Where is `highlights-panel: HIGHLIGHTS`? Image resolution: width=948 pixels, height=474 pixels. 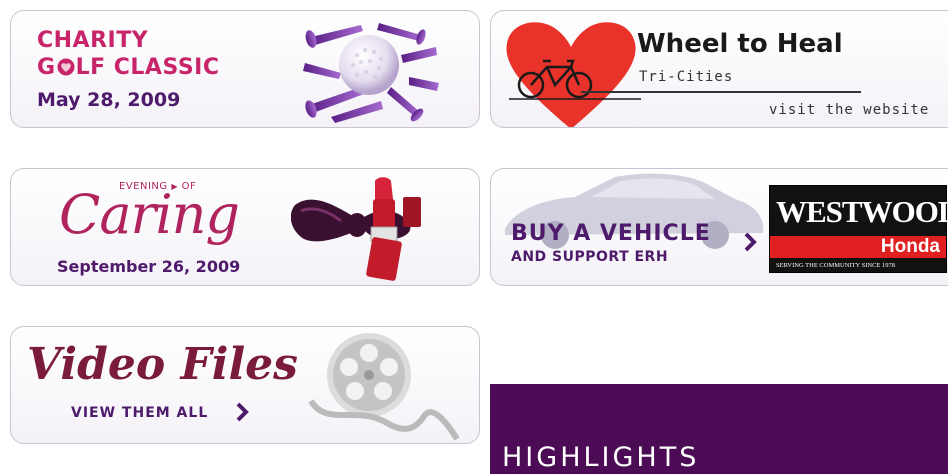
highlights-panel: HIGHLIGHTS is located at coordinates (719, 429).